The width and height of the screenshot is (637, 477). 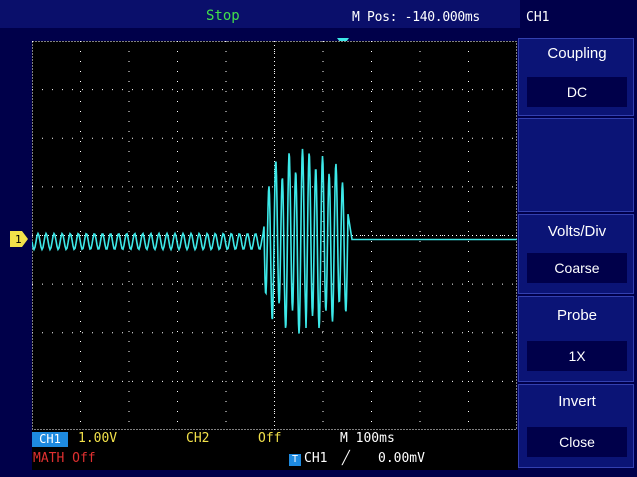 I want to click on invert-title: Invert, so click(x=577, y=401).